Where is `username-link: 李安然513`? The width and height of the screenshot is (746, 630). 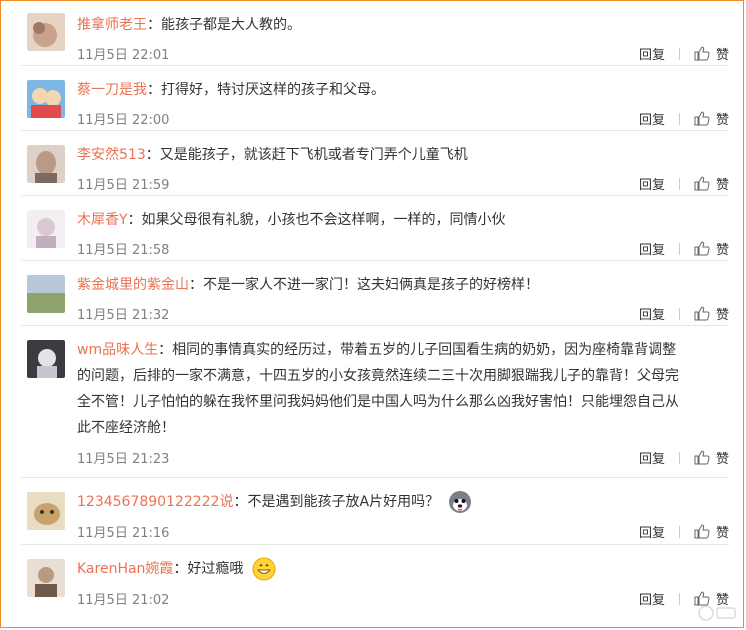 username-link: 李安然513 is located at coordinates (111, 155).